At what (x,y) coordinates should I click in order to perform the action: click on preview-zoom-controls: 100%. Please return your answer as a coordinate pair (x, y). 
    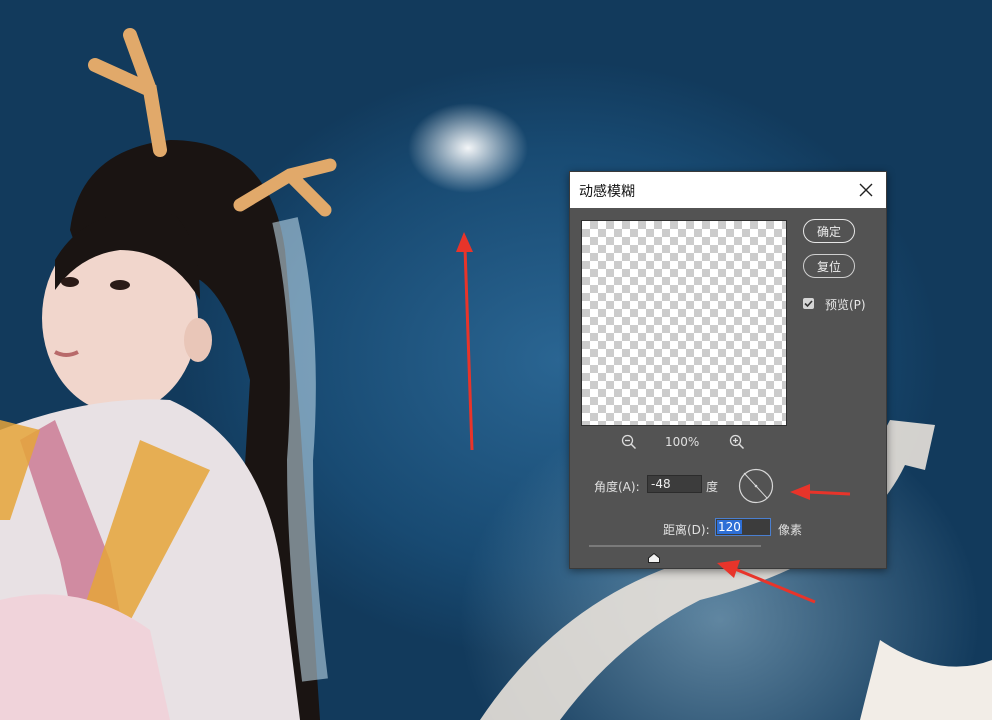
    Looking at the image, I should click on (684, 443).